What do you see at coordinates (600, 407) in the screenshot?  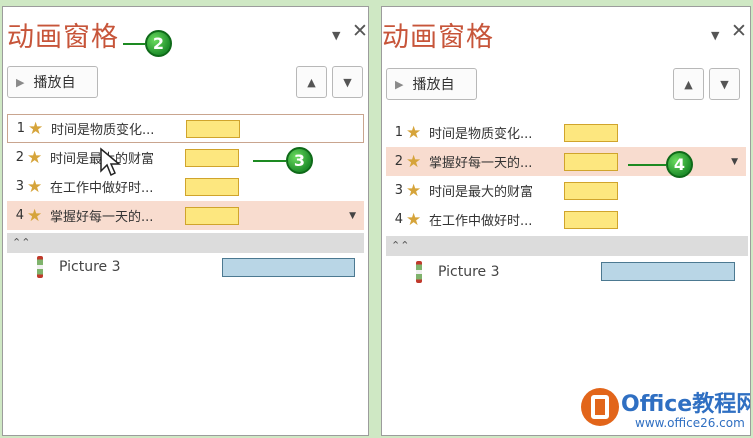 I see `office-logo-icon` at bounding box center [600, 407].